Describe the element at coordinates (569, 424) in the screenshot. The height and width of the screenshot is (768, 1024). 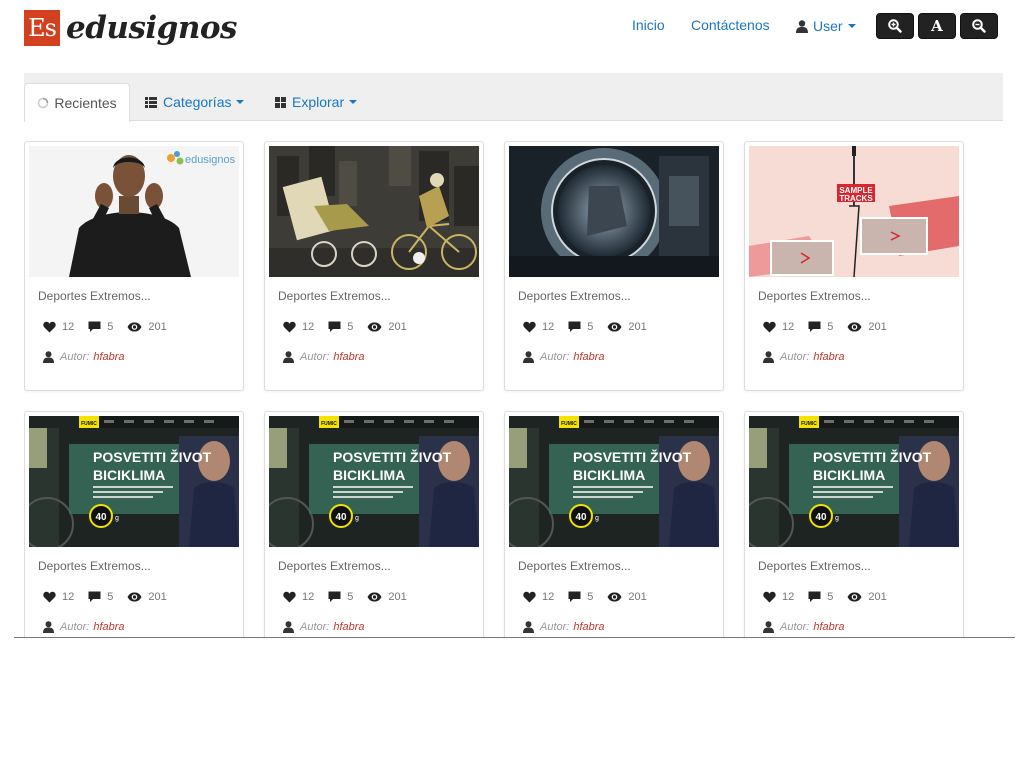
I see `svg-text: FUMIC` at that location.